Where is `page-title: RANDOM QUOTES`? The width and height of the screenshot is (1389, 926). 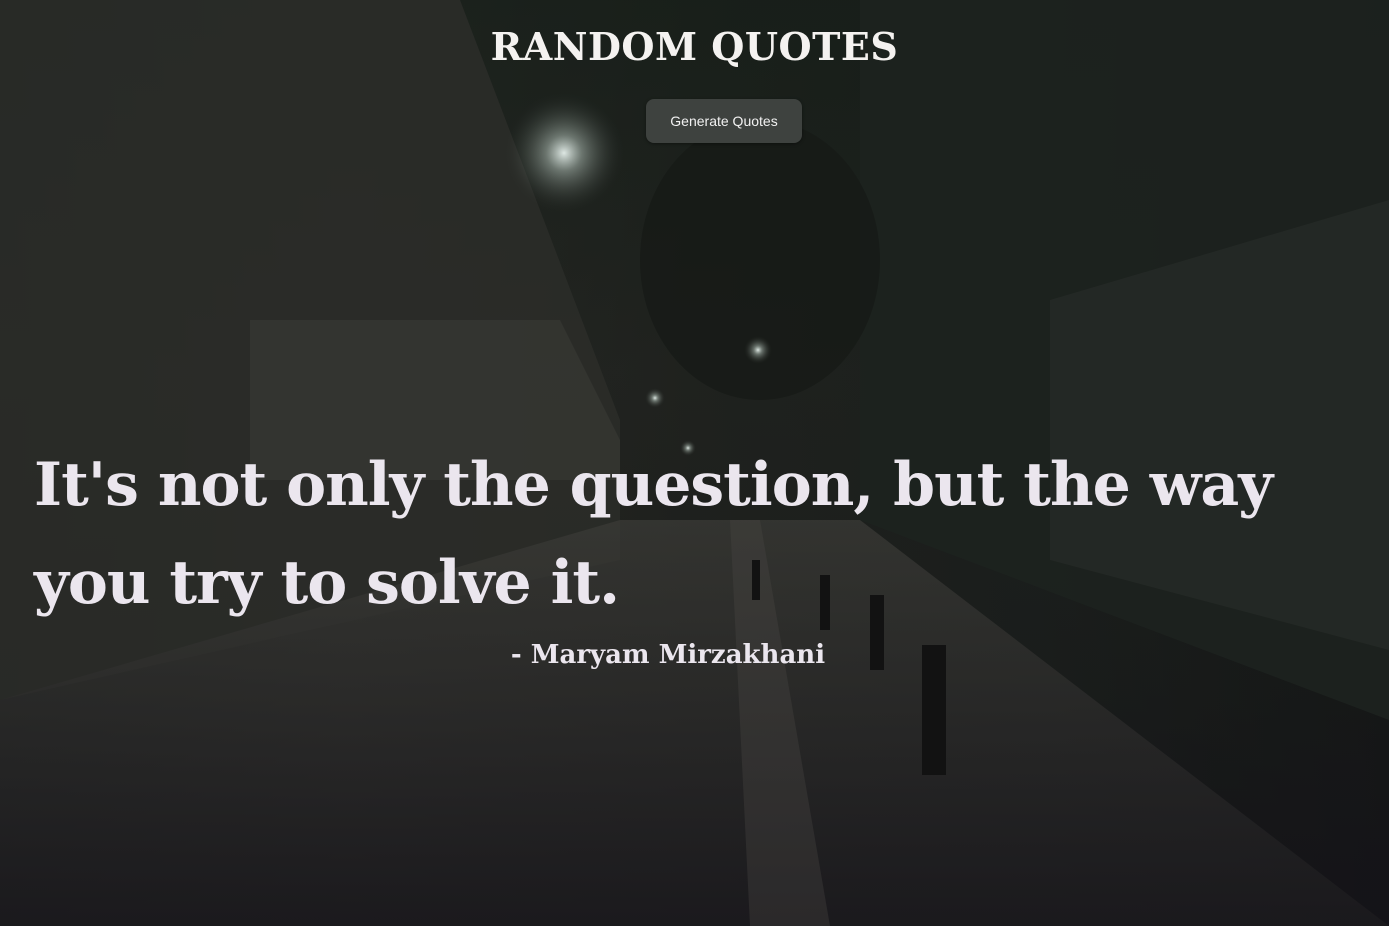
page-title: RANDOM QUOTES is located at coordinates (694, 46).